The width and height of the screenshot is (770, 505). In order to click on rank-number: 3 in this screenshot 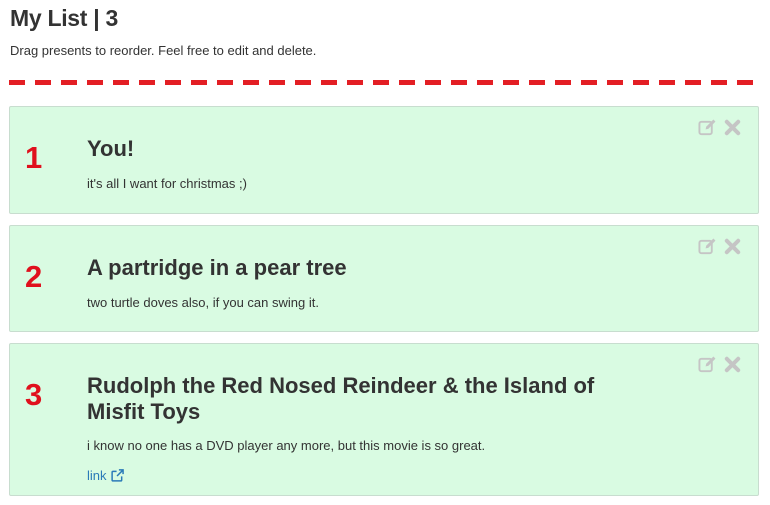, I will do `click(34, 394)`.